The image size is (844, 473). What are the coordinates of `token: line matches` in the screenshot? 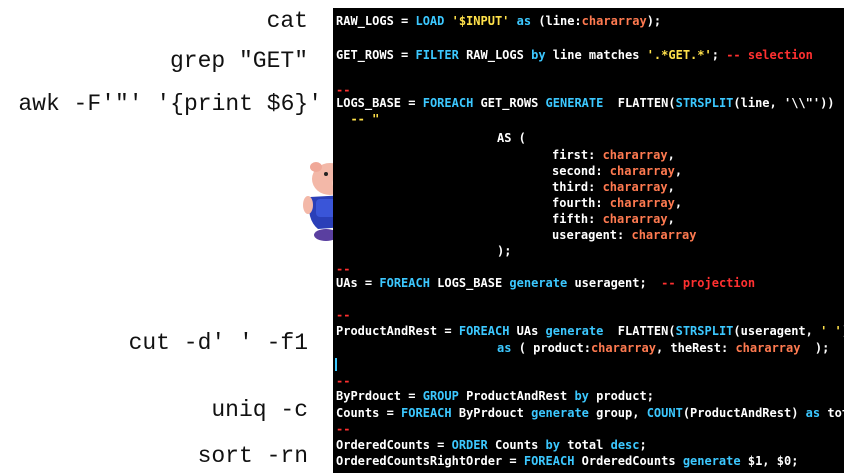 It's located at (599, 55).